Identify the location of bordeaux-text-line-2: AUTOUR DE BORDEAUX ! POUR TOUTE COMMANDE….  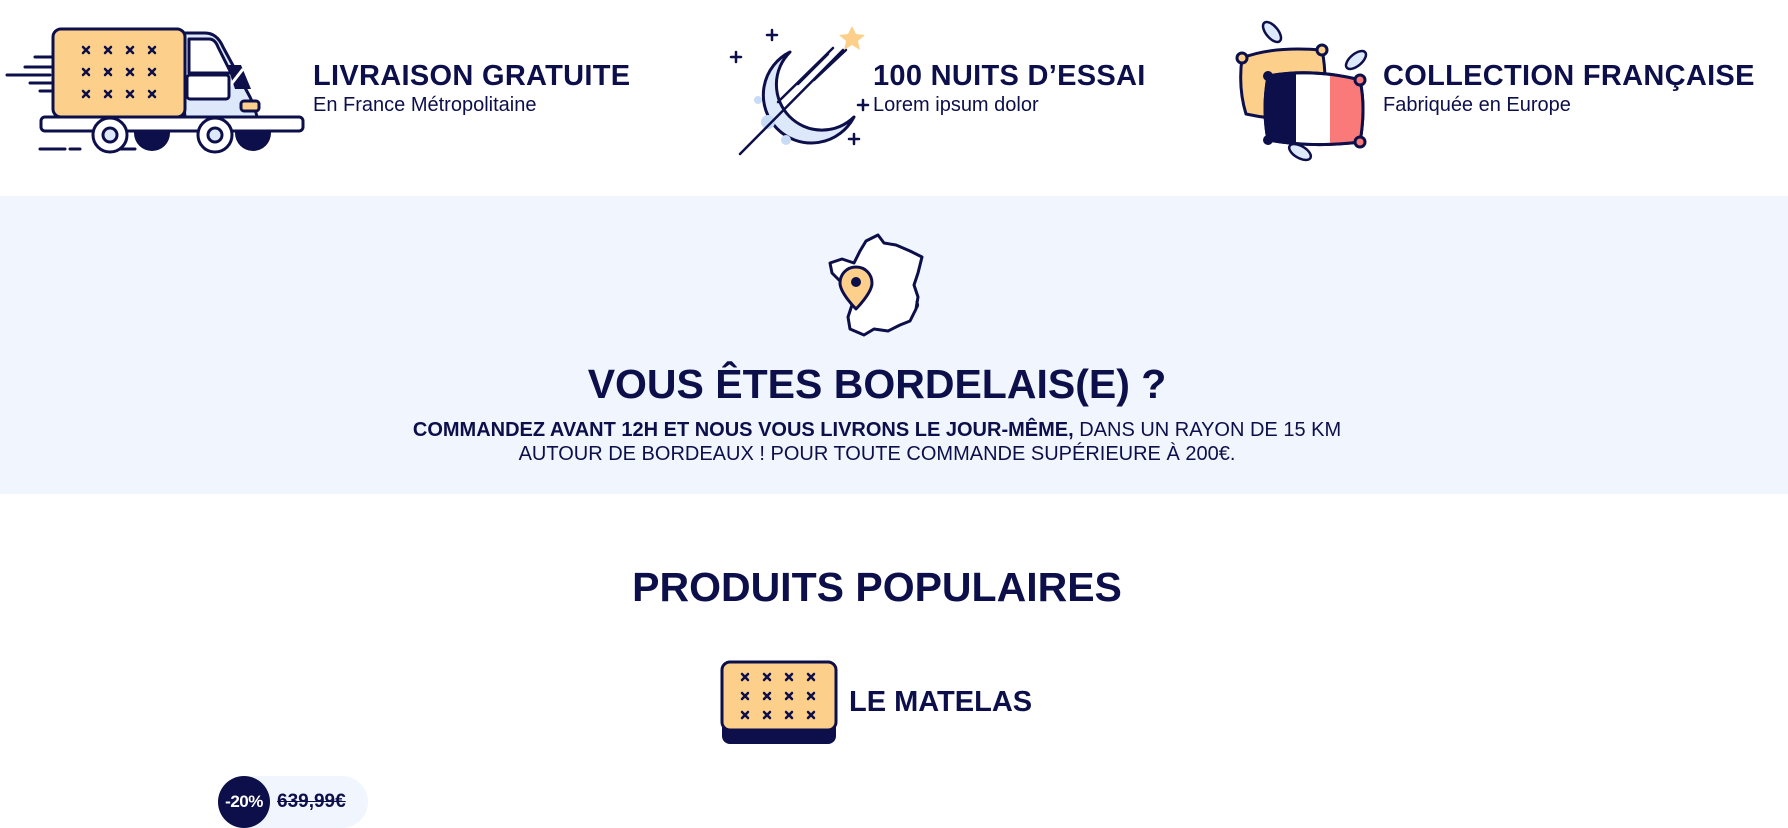
(877, 454).